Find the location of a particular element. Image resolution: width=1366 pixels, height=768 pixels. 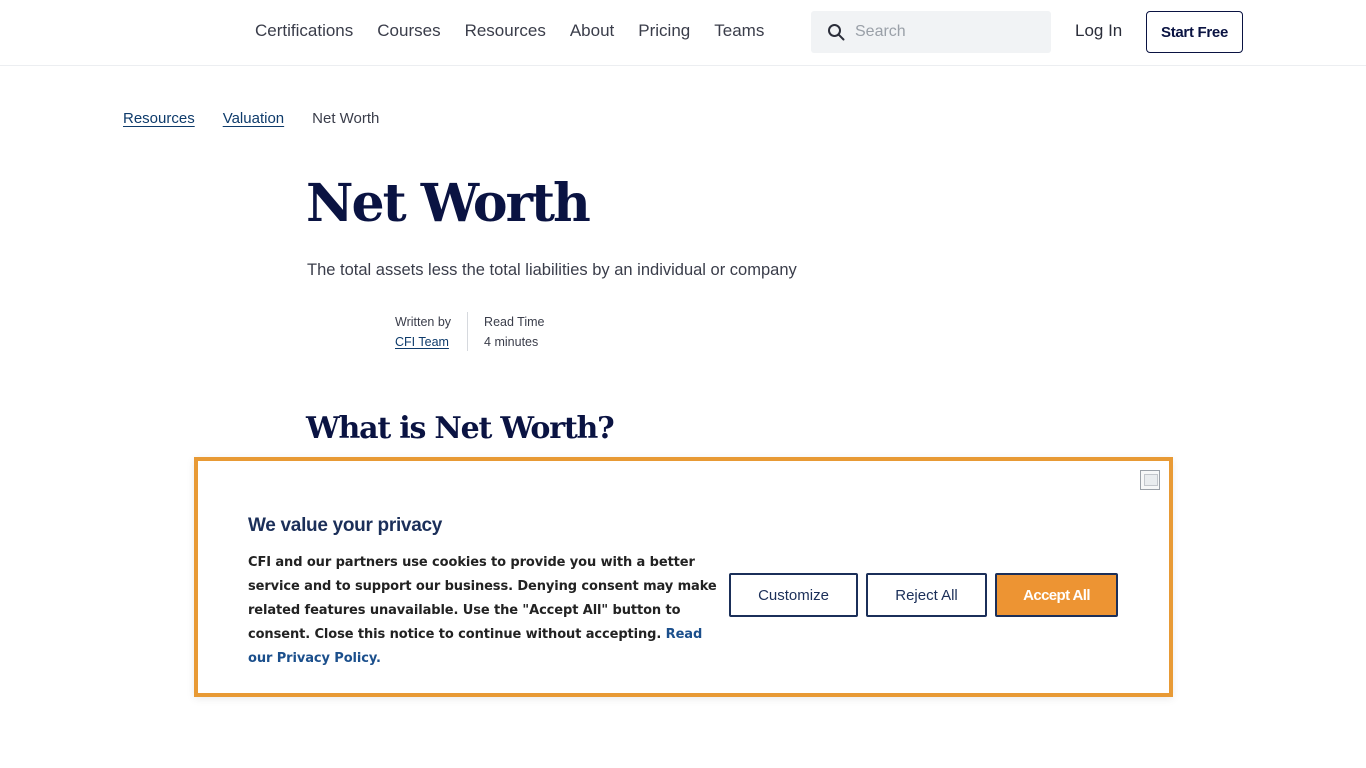

accept-all-button: Accept All is located at coordinates (1056, 595).